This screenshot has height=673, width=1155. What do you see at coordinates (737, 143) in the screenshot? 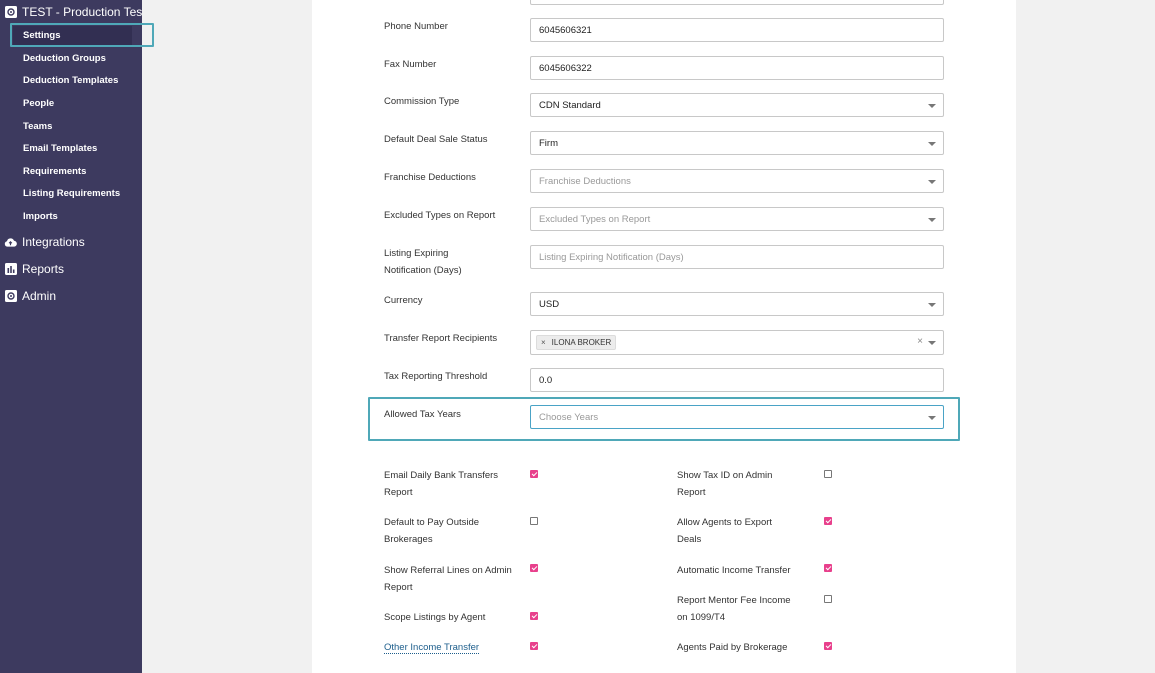
I see `deal-status-select: Firm` at bounding box center [737, 143].